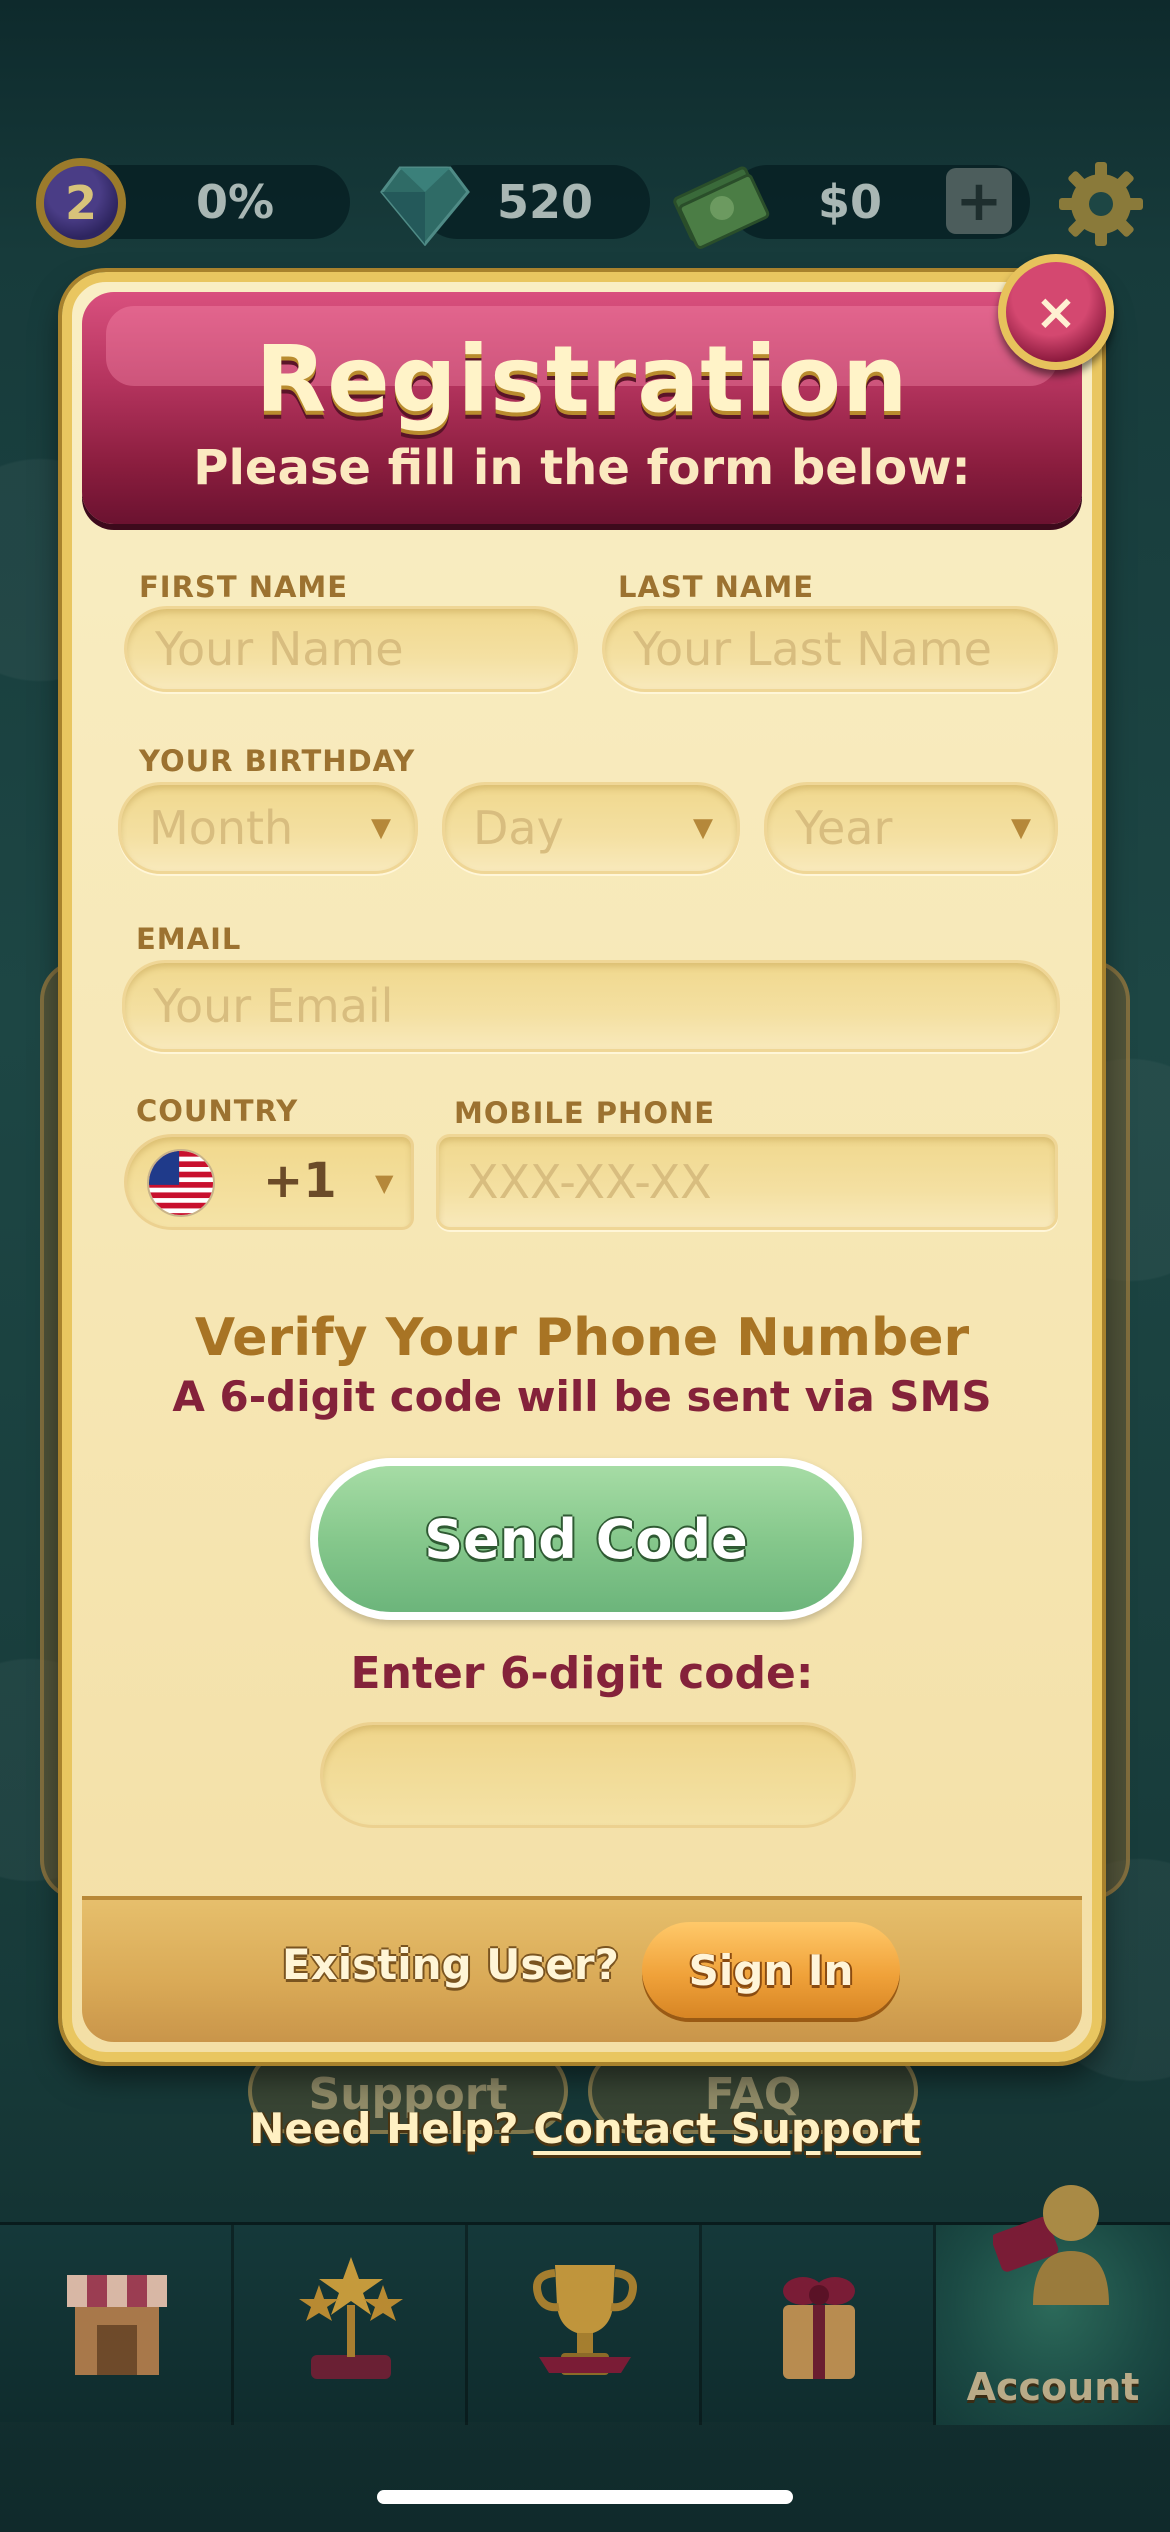 This screenshot has height=2532, width=1170. Describe the element at coordinates (277, 761) in the screenshot. I see `birthday-label: YOUR BIRTHDAY` at that location.